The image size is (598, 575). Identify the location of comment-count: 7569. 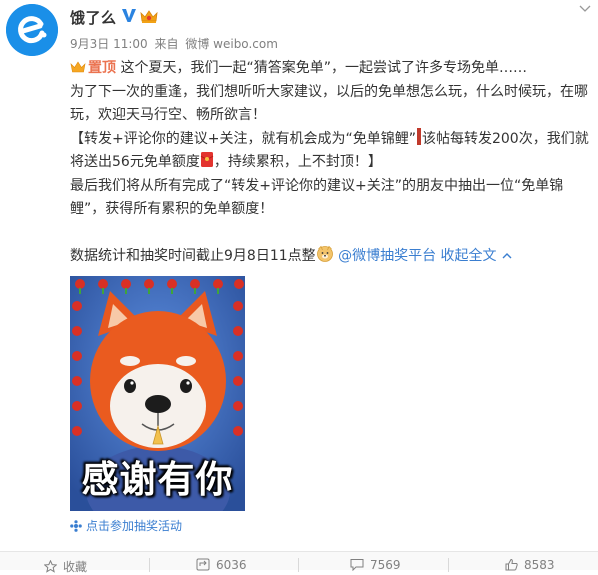
(385, 565).